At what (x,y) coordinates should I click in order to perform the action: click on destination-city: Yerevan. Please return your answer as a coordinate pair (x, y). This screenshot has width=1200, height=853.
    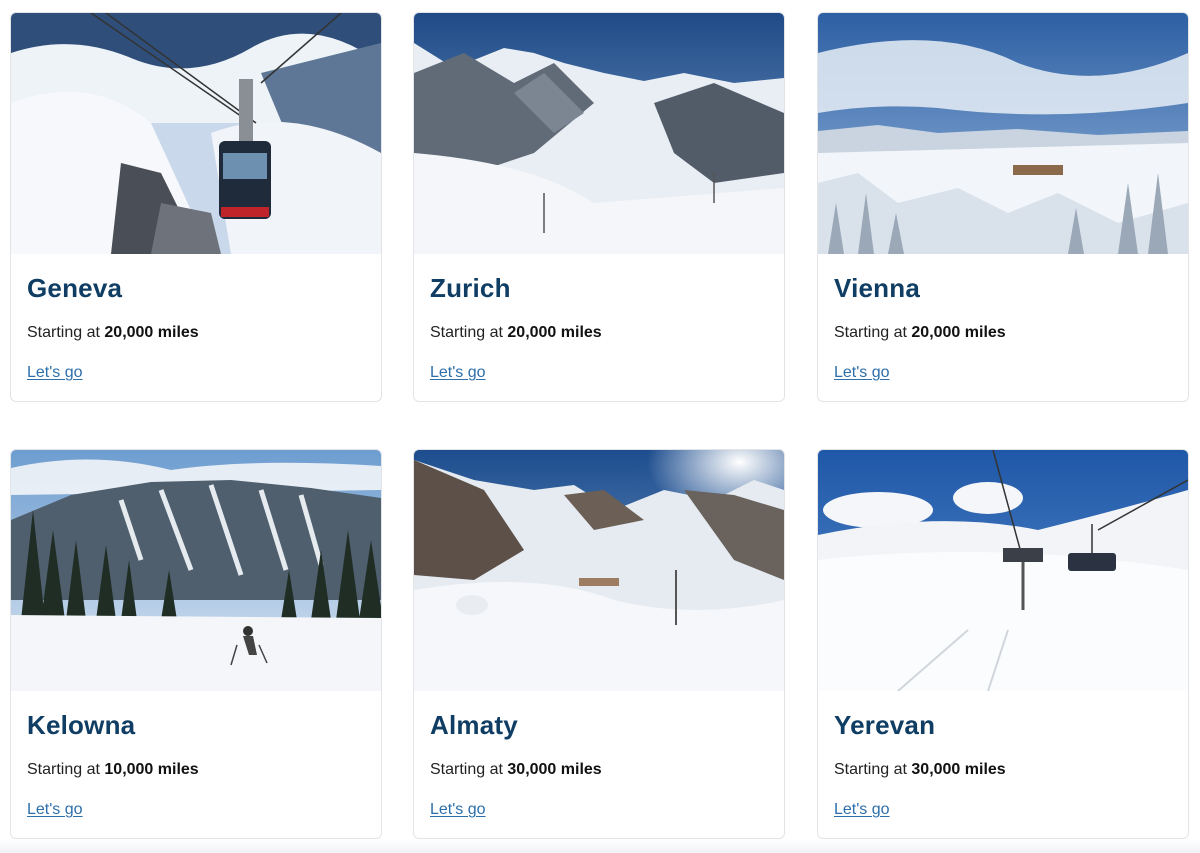
    Looking at the image, I should click on (885, 725).